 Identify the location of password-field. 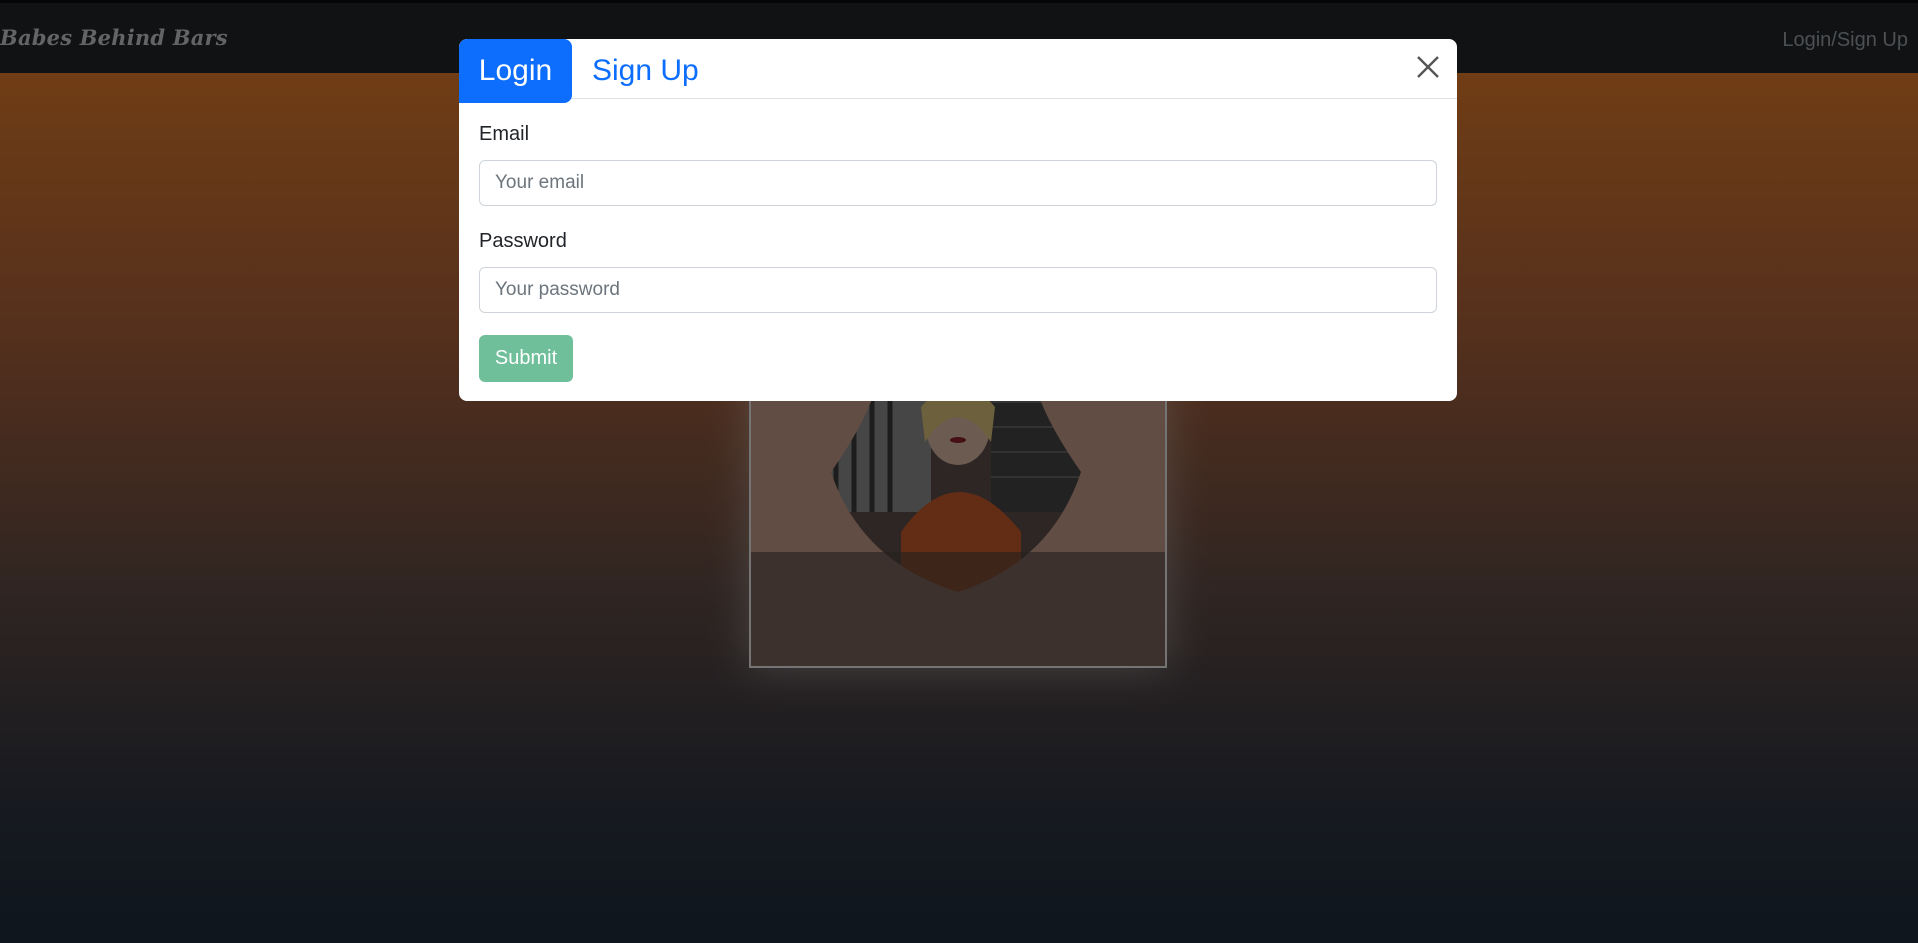
(958, 290).